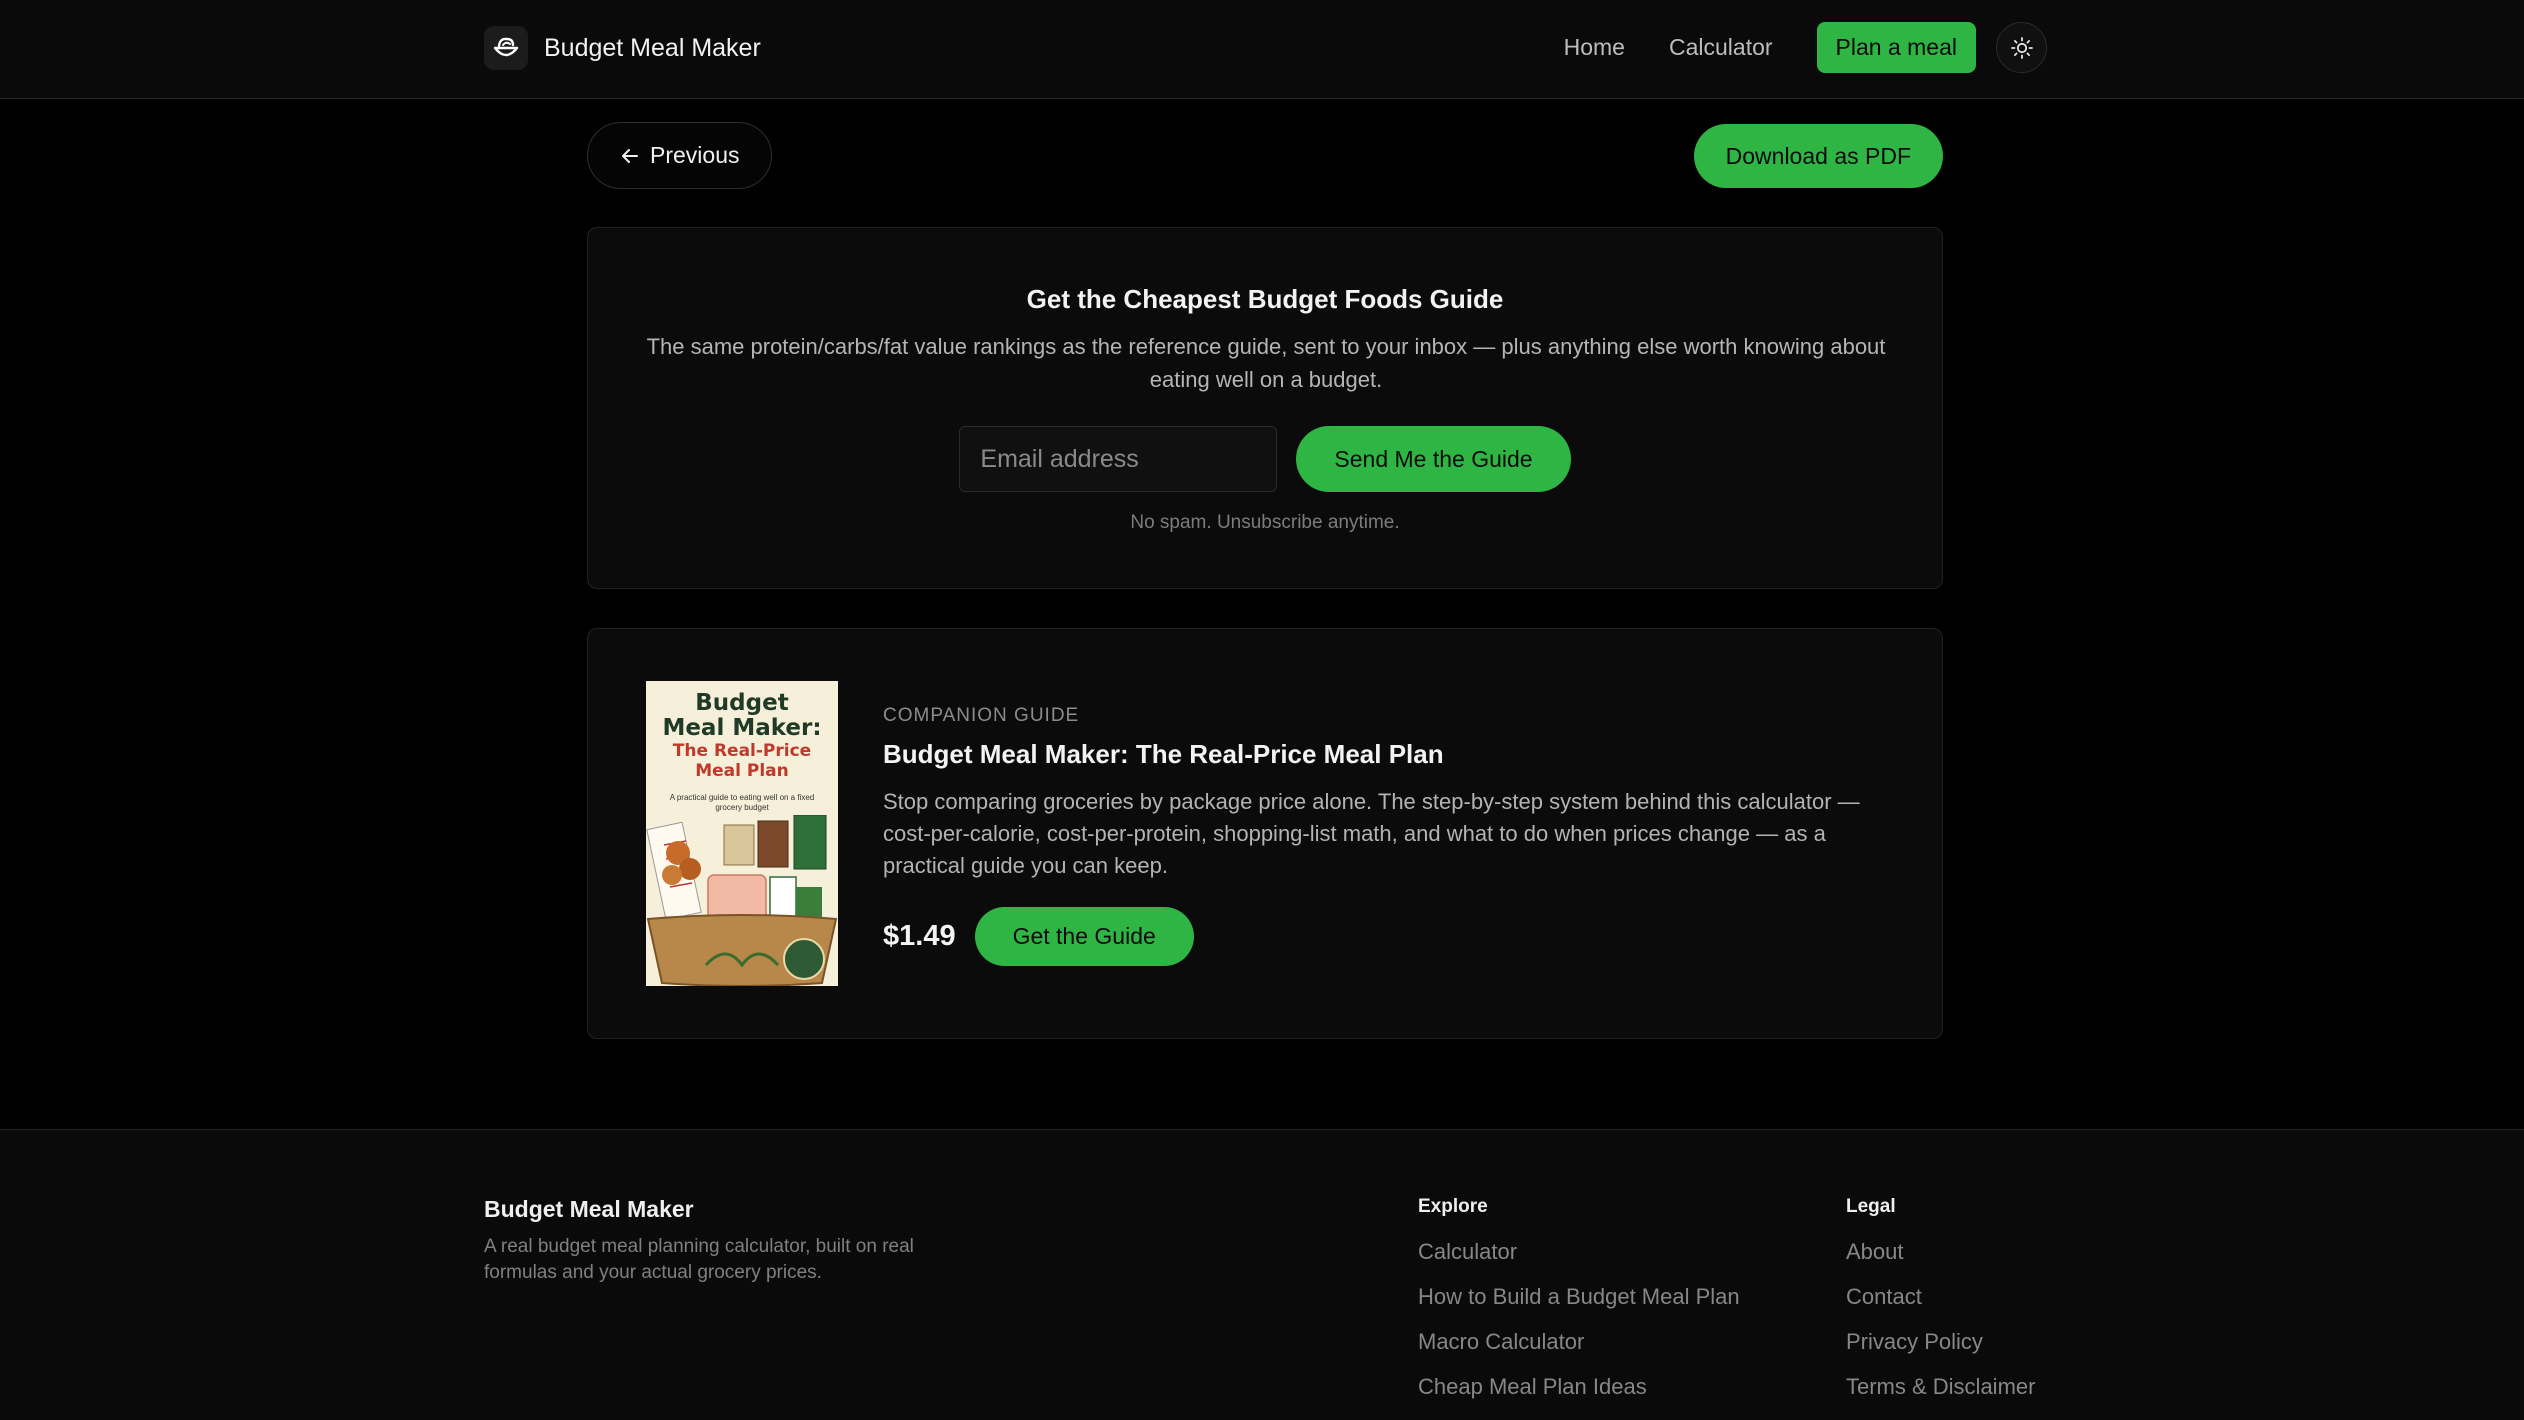 The image size is (2524, 1420). Describe the element at coordinates (1940, 1262) in the screenshot. I see `footer-link-about: About` at that location.